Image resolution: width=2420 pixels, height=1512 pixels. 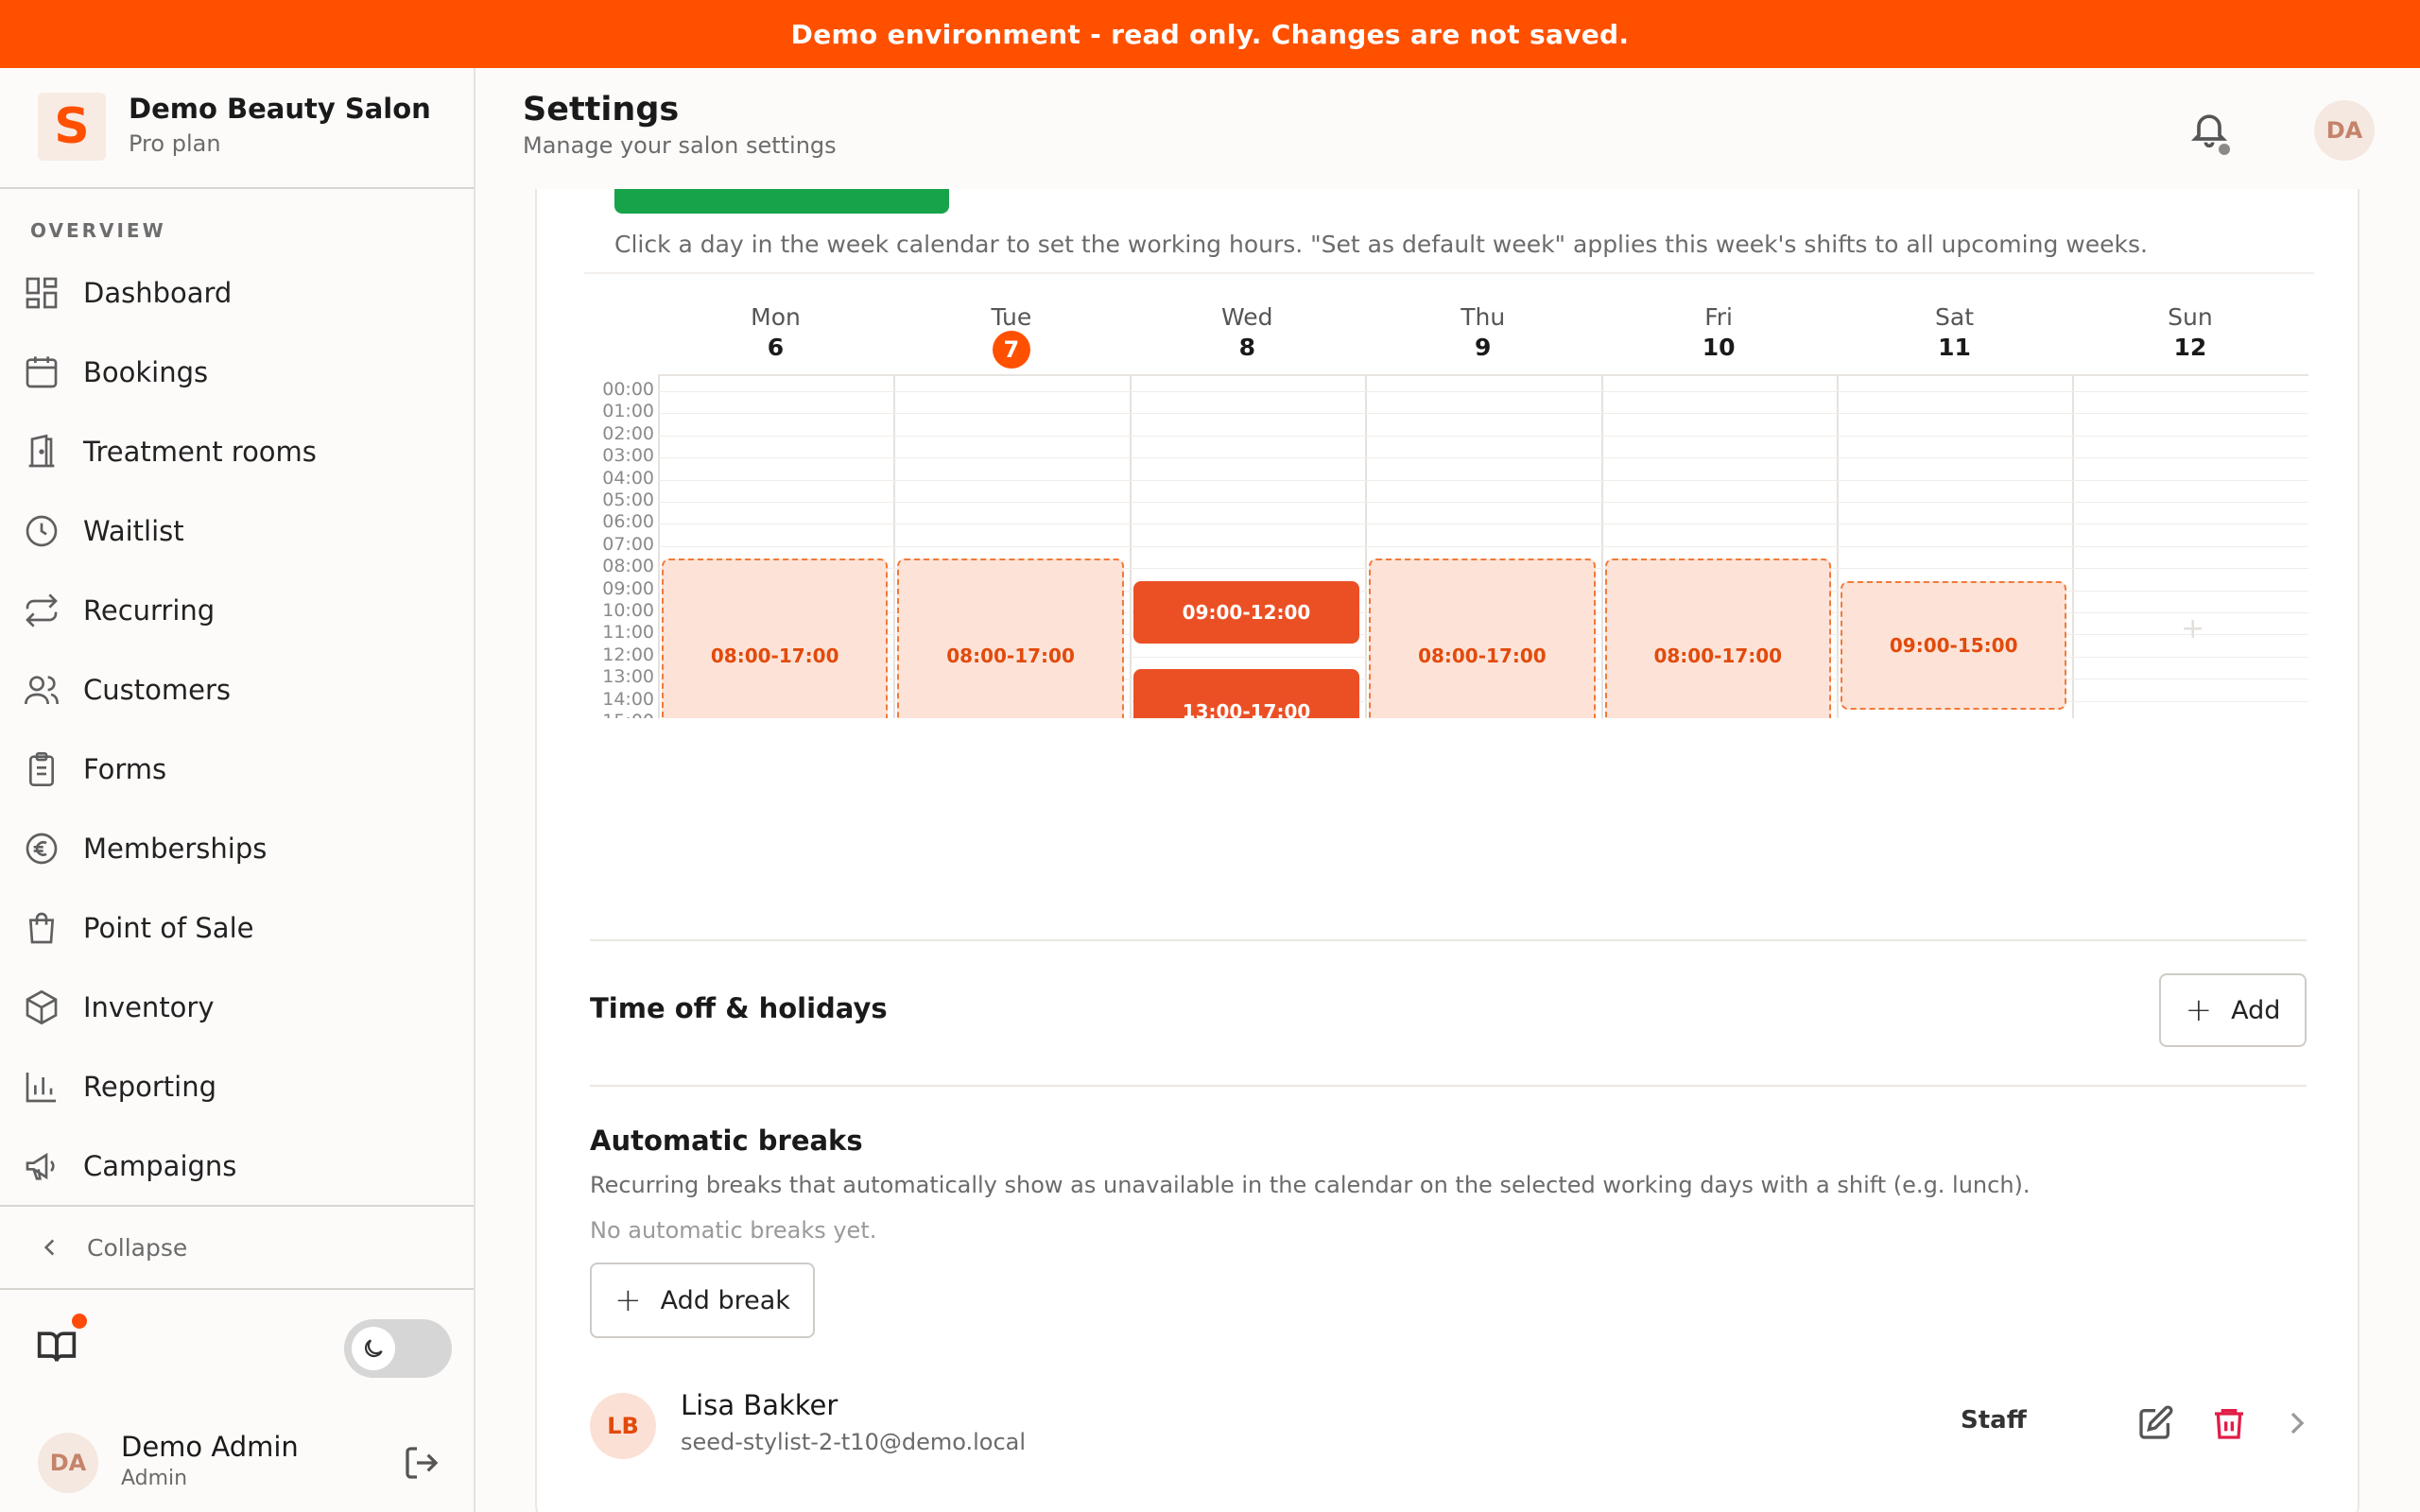 What do you see at coordinates (628, 500) in the screenshot?
I see `hour-label: 05:00` at bounding box center [628, 500].